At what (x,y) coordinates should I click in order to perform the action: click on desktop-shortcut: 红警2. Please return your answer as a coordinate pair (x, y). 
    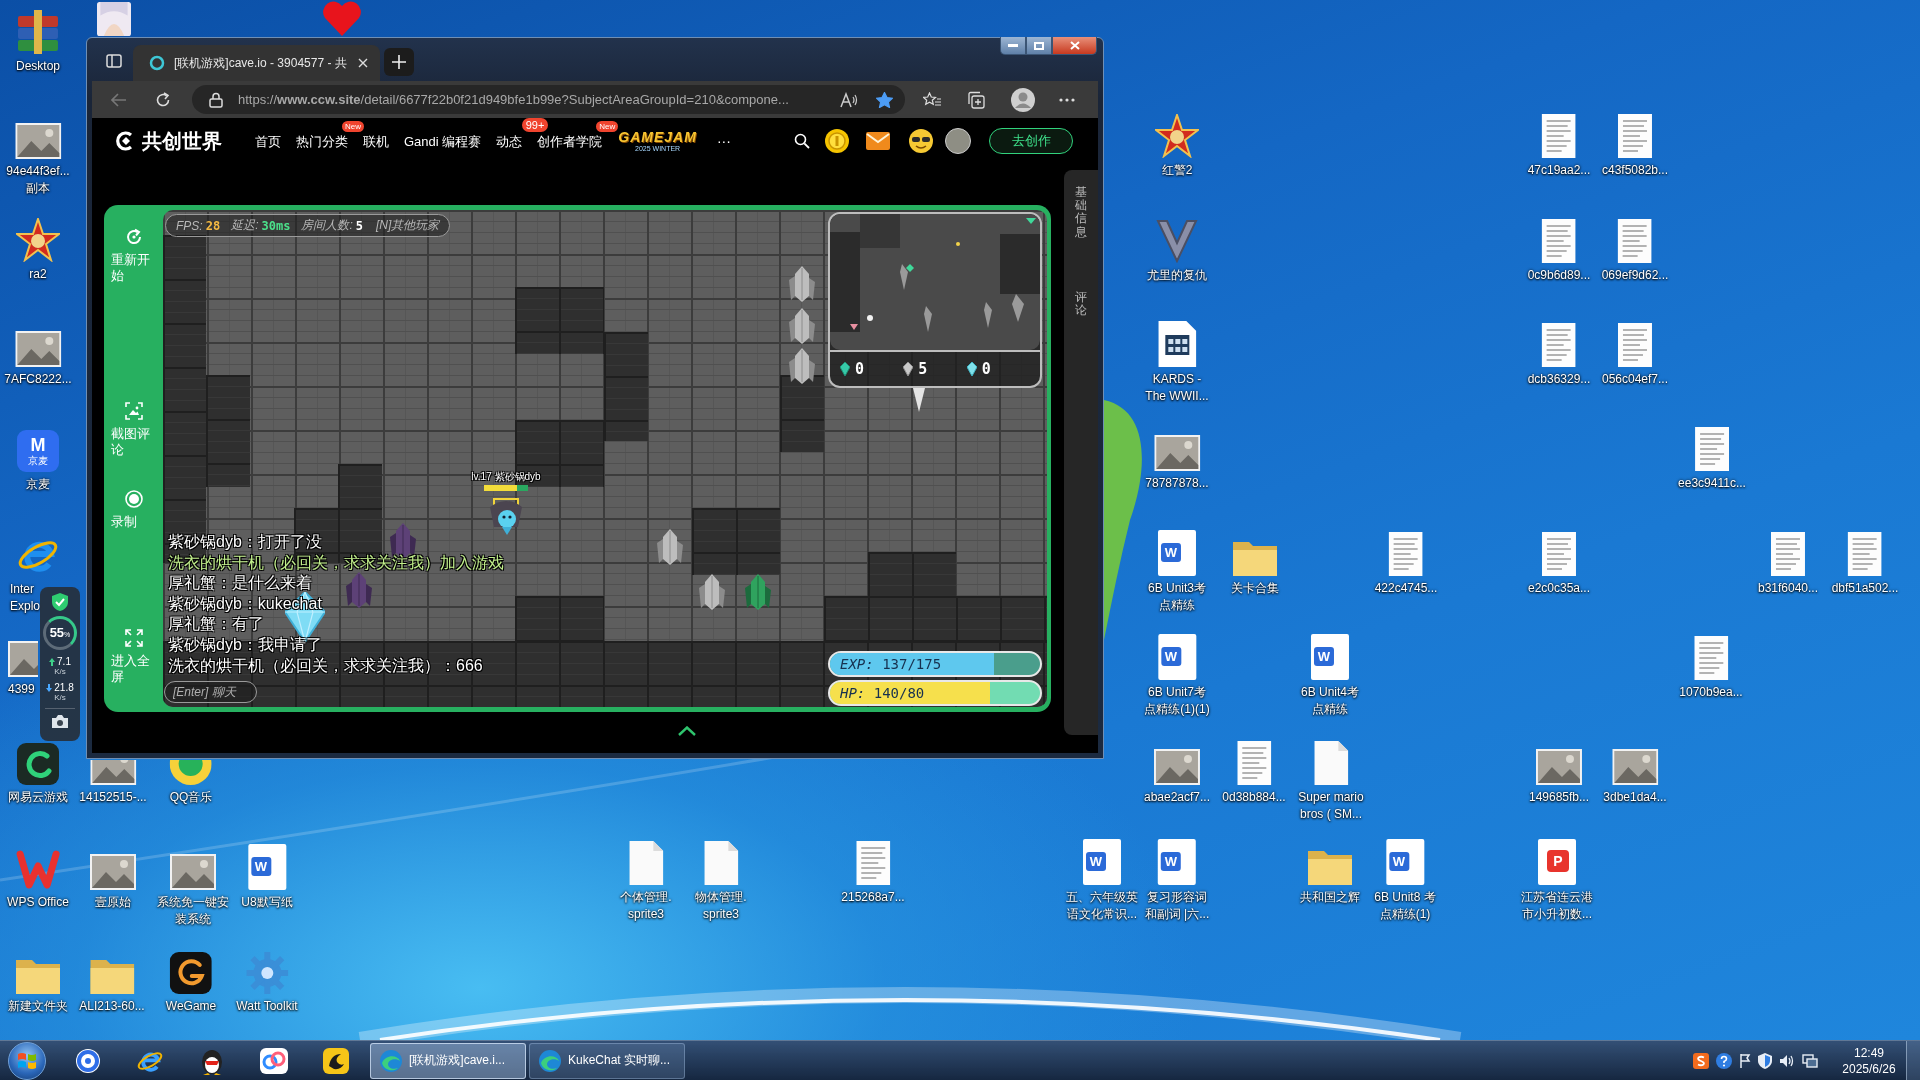
    Looking at the image, I should click on (1177, 146).